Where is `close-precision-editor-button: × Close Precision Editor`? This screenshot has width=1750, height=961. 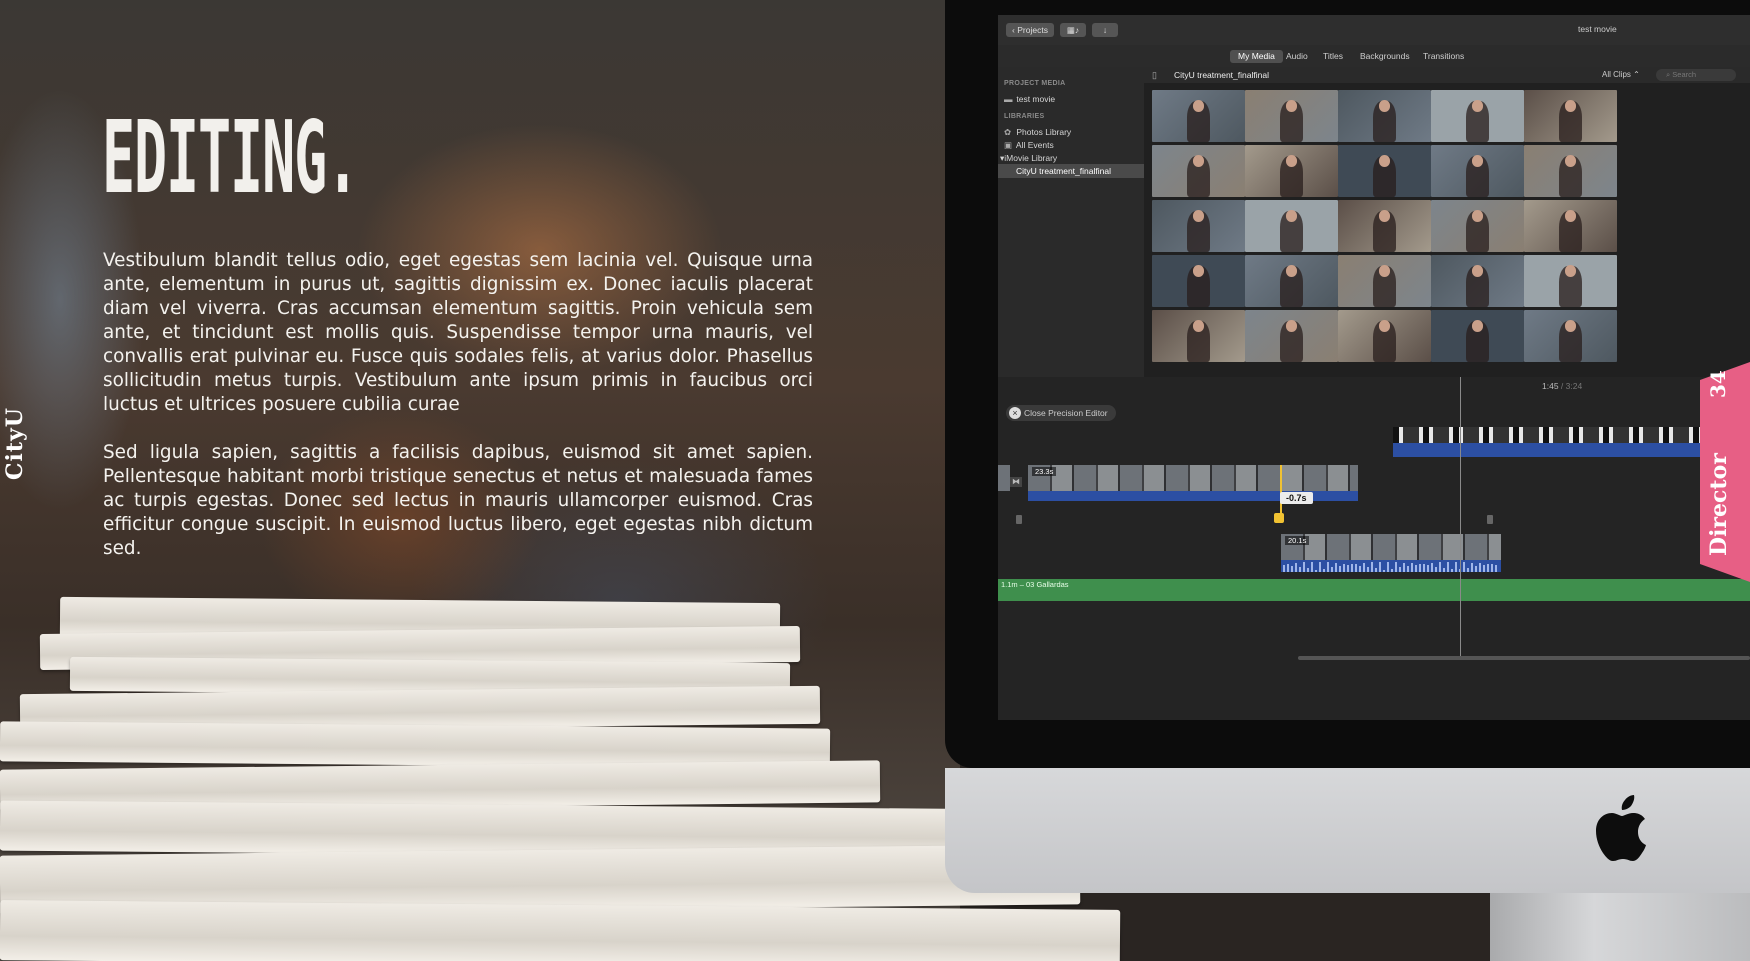
close-precision-editor-button: × Close Precision Editor is located at coordinates (1061, 413).